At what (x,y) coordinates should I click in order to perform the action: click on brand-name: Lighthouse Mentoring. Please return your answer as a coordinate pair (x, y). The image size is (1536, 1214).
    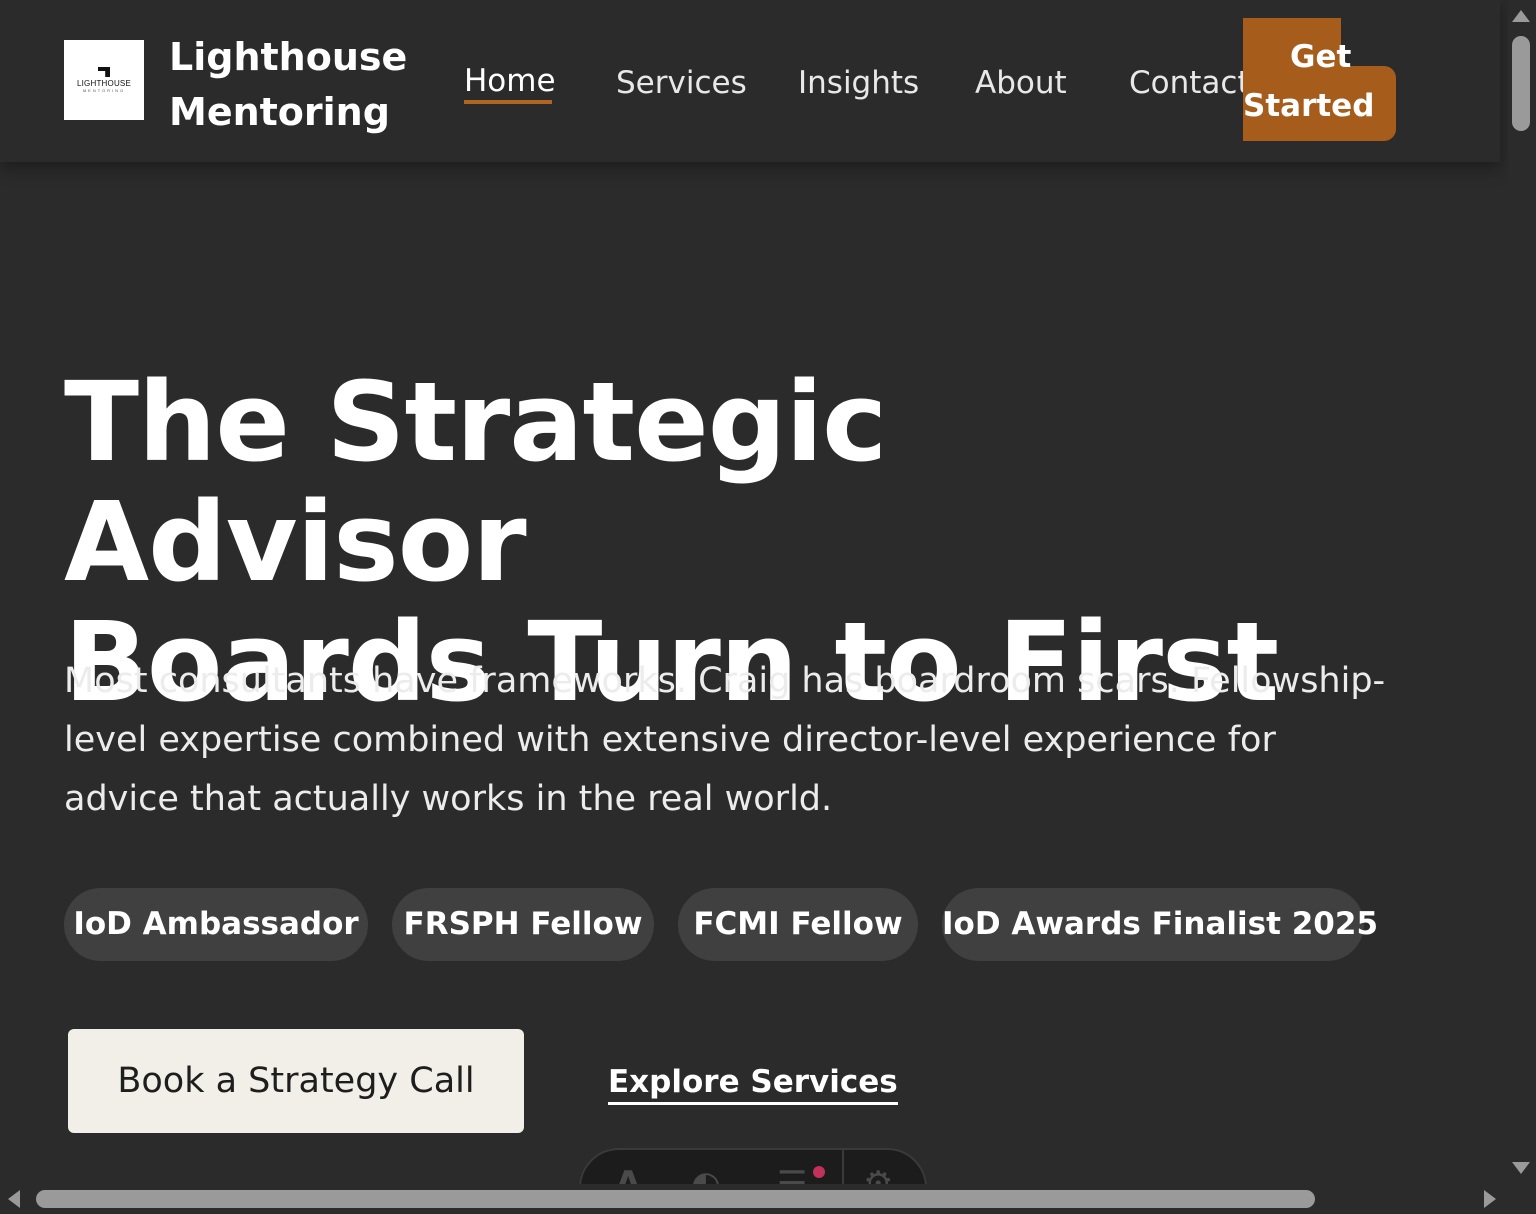
    Looking at the image, I should click on (299, 85).